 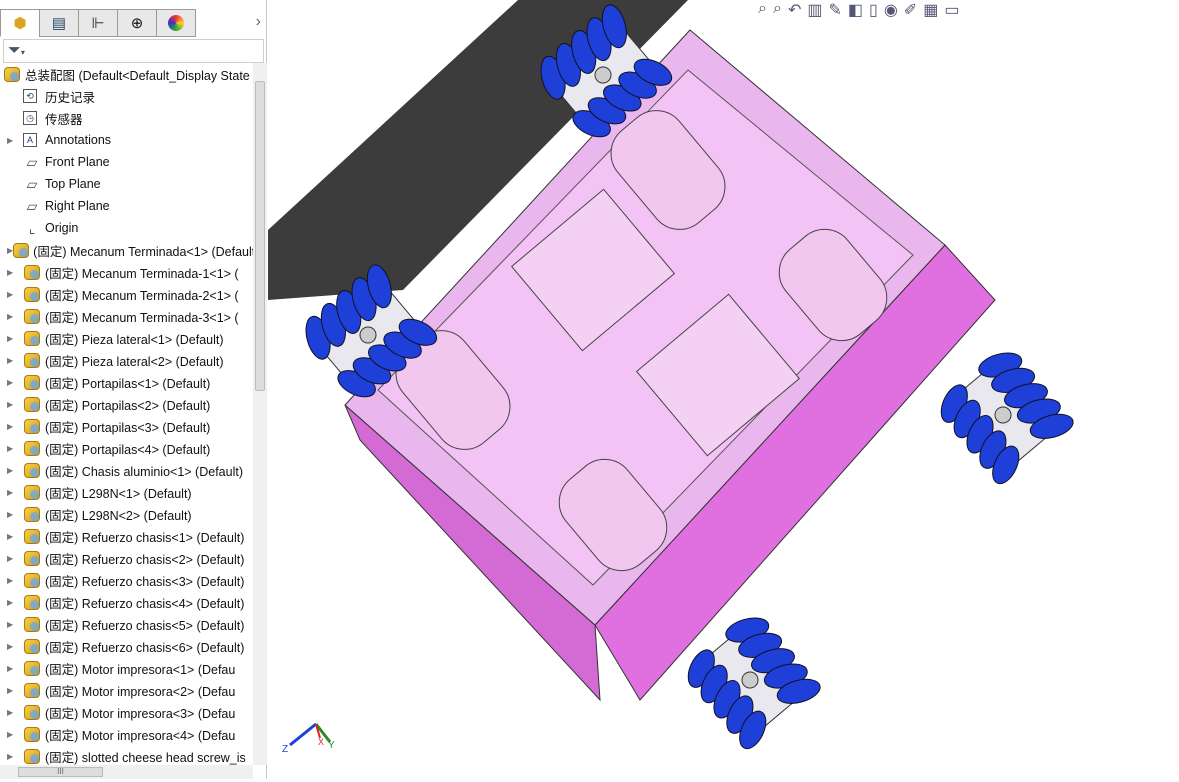 I want to click on tree-item: ▶ (固定) Refuerzo chasis<2> (Default), so click(x=126, y=558).